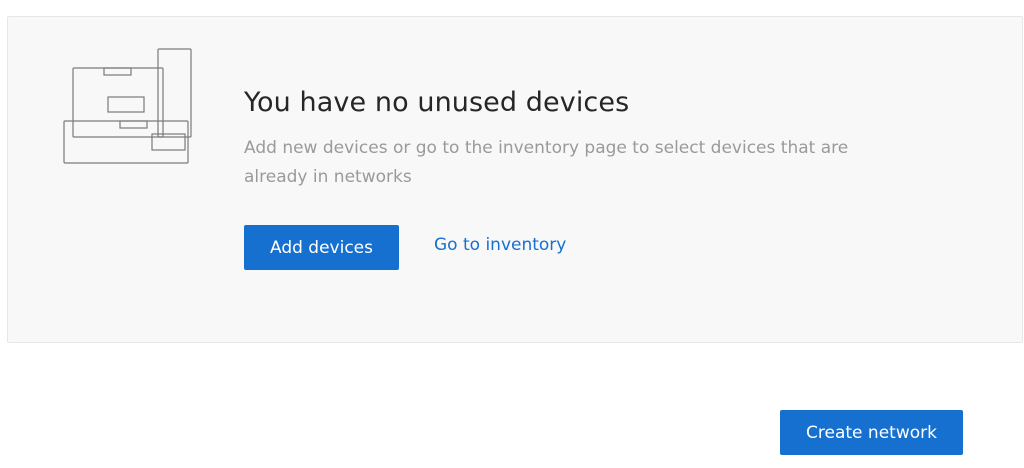 Image resolution: width=1024 pixels, height=468 pixels. Describe the element at coordinates (500, 245) in the screenshot. I see `go-to-inventory-link: Go to inventory` at that location.